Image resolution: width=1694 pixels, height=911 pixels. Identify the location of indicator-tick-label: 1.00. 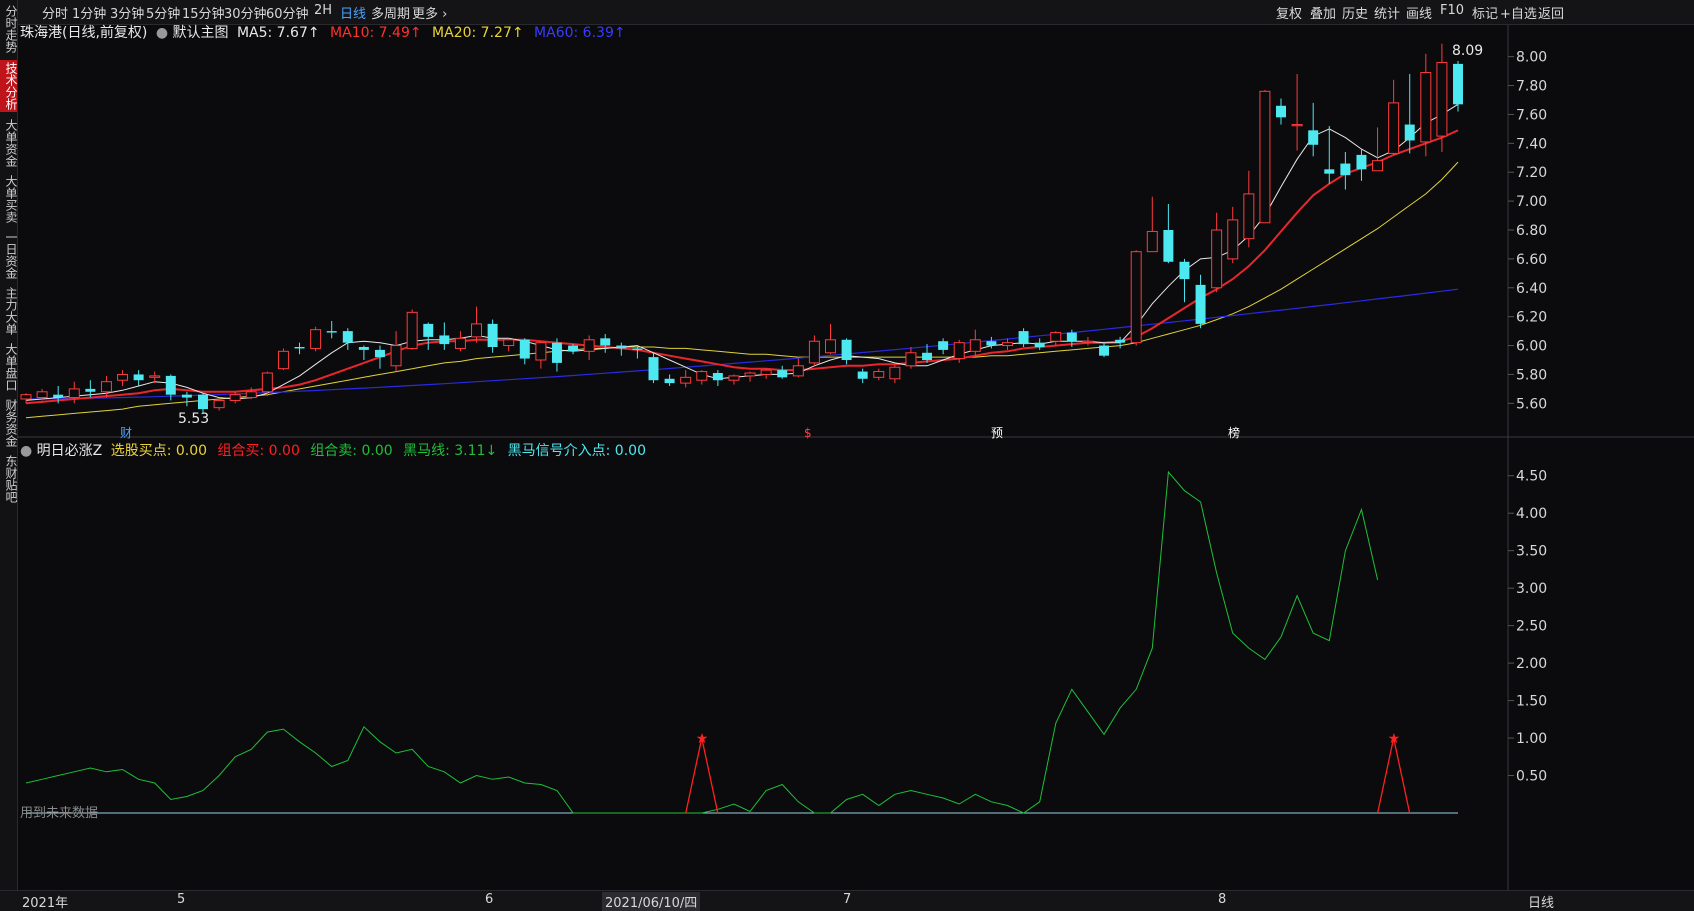
(1531, 739).